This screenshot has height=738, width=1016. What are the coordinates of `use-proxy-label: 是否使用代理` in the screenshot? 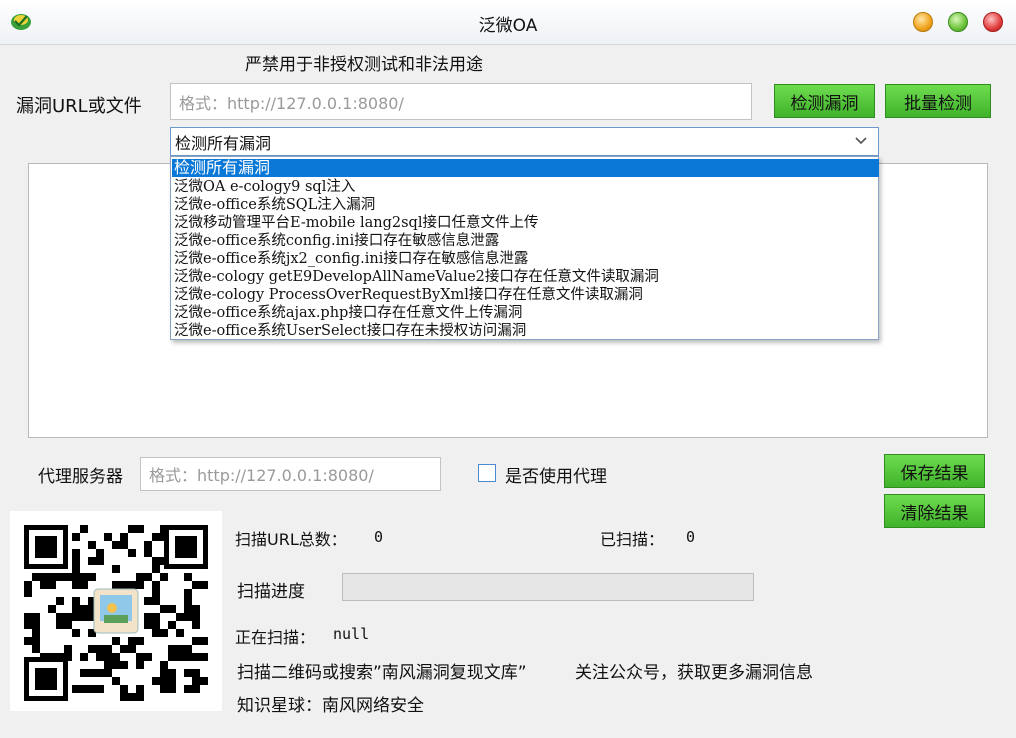 It's located at (556, 477).